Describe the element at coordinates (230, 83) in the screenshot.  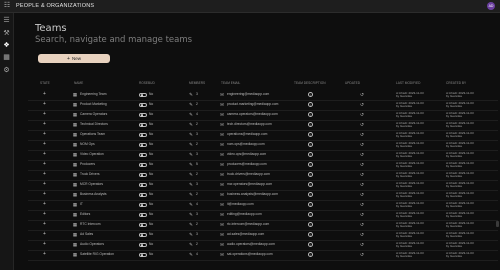
I see `col-team-email: Team Email` at that location.